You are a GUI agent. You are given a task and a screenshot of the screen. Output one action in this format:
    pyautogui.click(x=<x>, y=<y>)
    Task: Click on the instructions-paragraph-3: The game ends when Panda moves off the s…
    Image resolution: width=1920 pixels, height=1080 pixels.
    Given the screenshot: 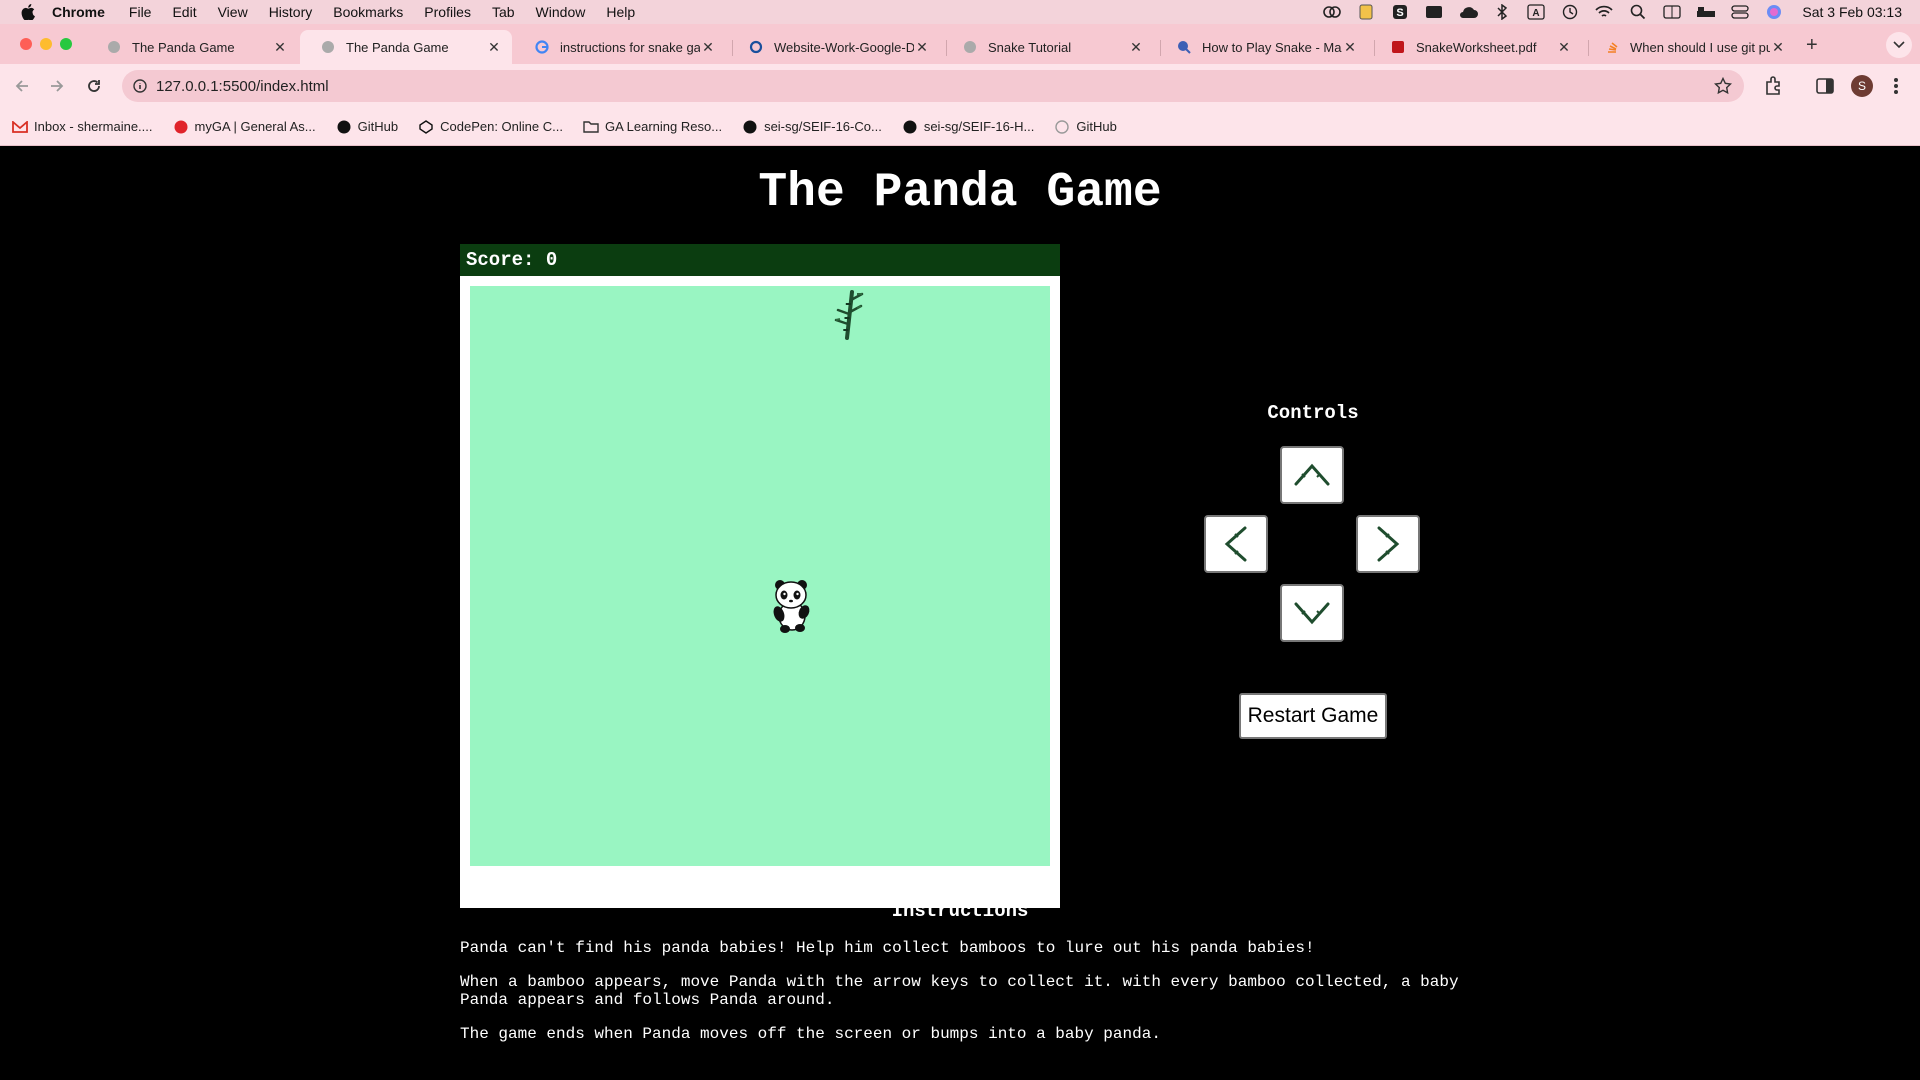 What is the action you would take?
    pyautogui.click(x=810, y=1034)
    